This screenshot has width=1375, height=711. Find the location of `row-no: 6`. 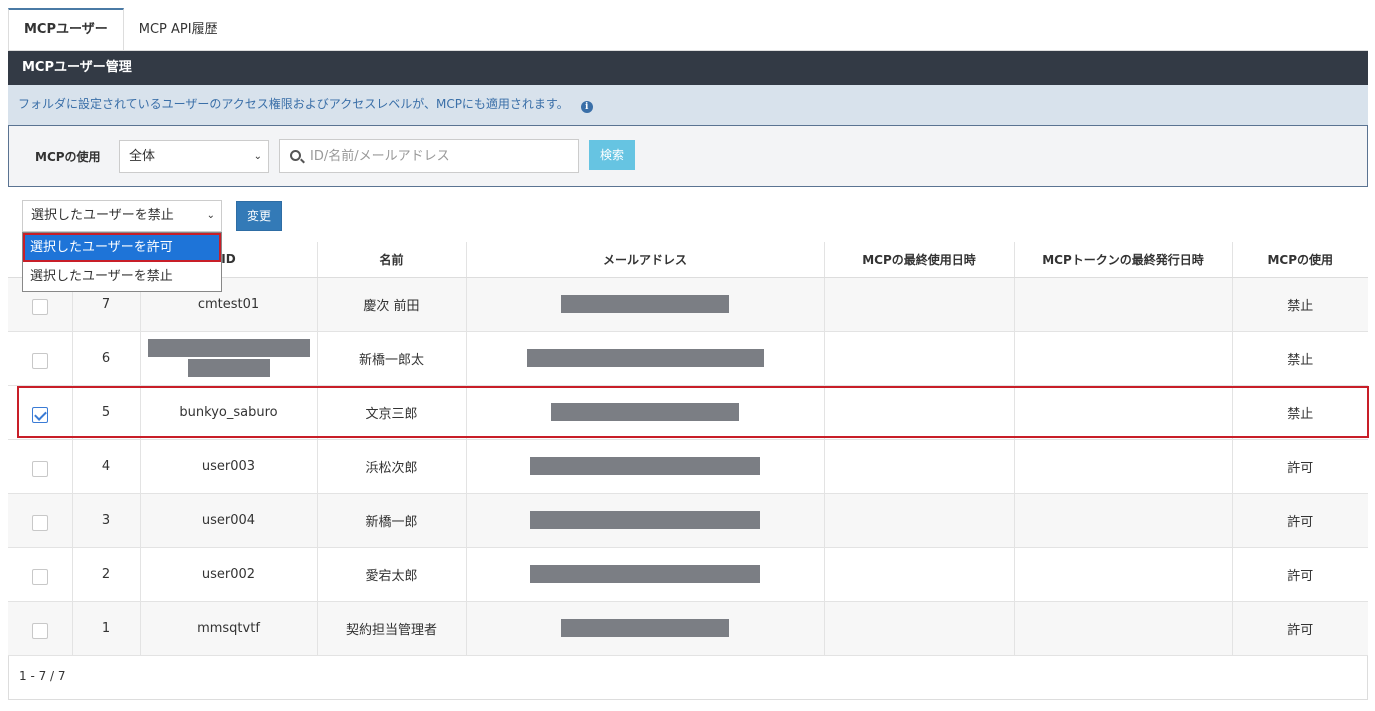

row-no: 6 is located at coordinates (105, 358).